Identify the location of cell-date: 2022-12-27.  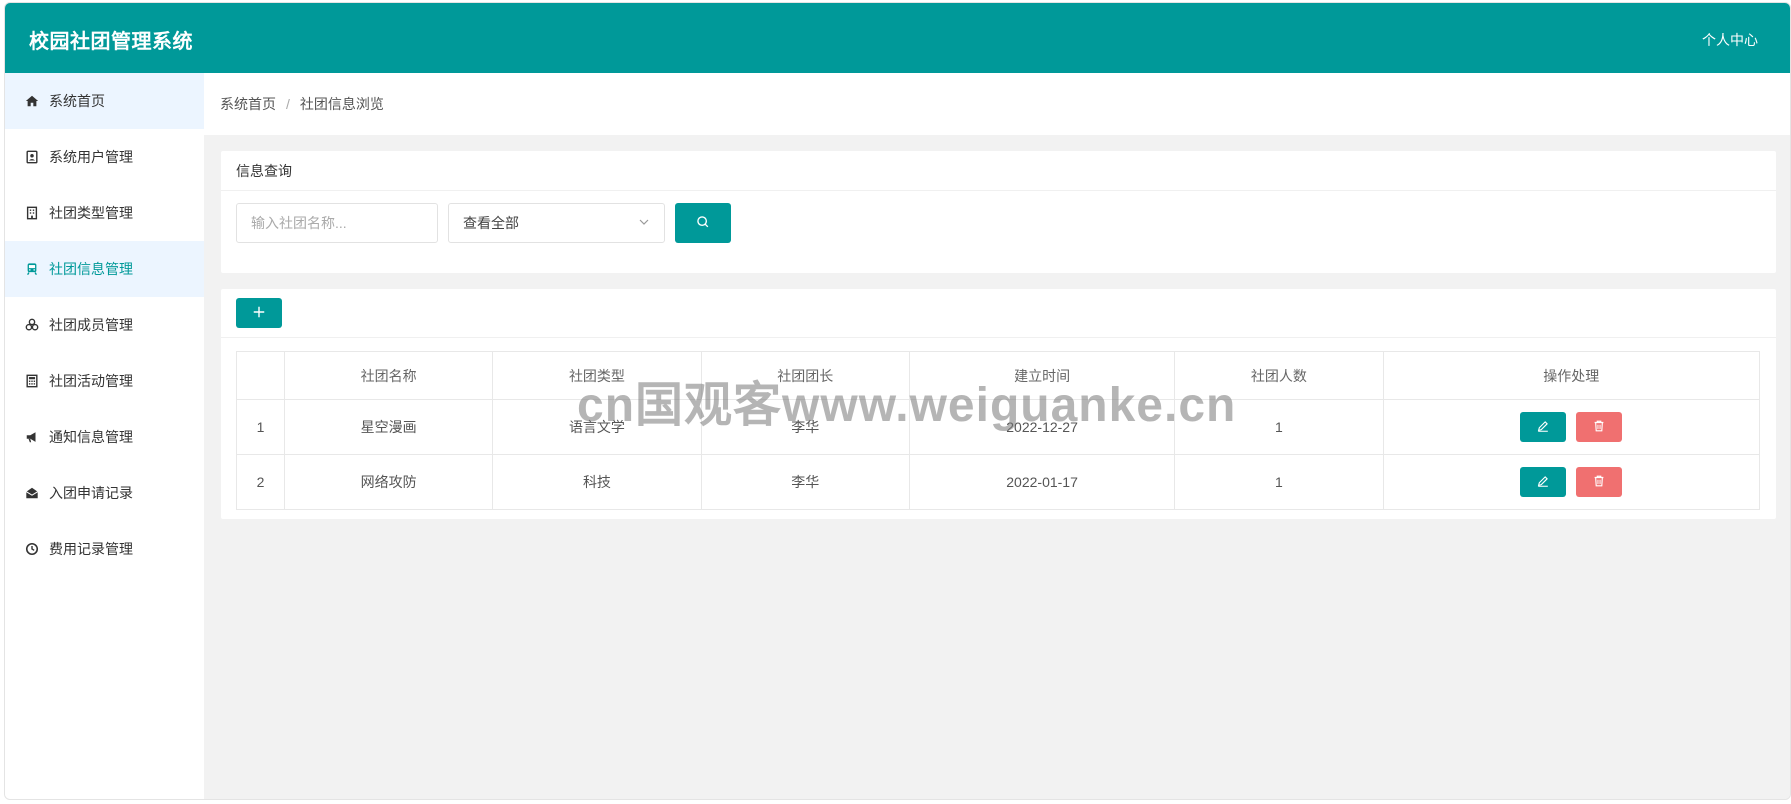
(1042, 427).